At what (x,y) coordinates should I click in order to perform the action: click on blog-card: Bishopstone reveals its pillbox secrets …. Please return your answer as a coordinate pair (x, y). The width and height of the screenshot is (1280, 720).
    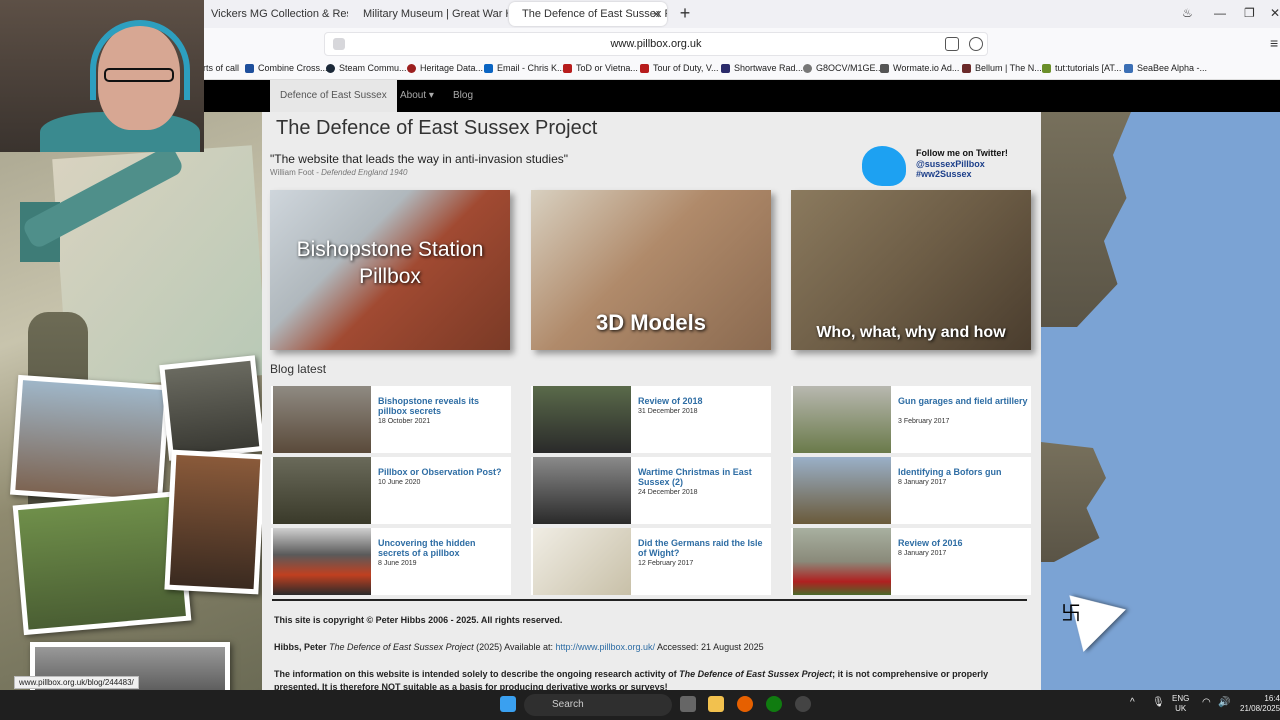
    Looking at the image, I should click on (391, 419).